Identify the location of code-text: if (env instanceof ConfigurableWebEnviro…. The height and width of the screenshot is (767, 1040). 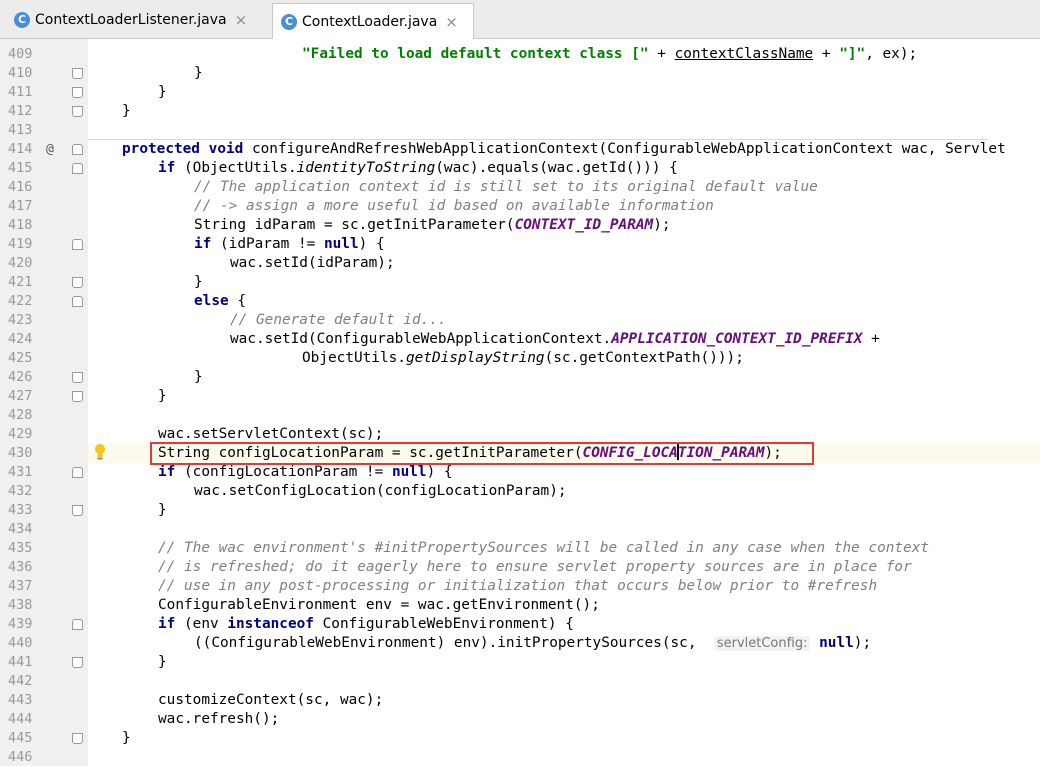
(366, 624).